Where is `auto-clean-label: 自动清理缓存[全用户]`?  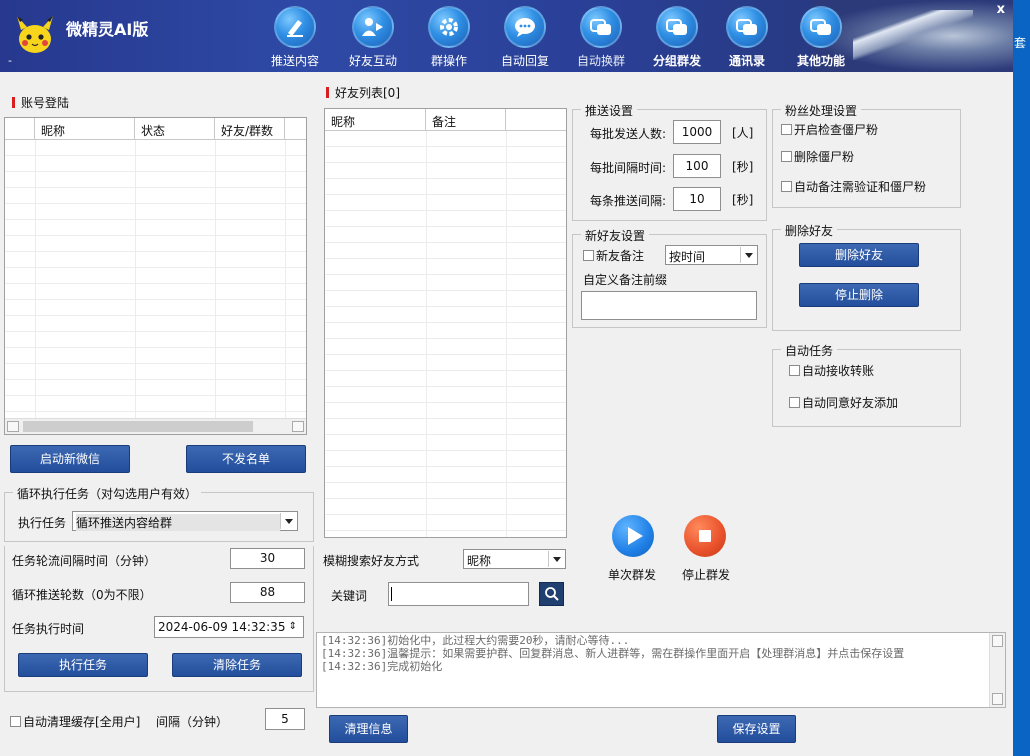 auto-clean-label: 自动清理缓存[全用户] is located at coordinates (82, 722).